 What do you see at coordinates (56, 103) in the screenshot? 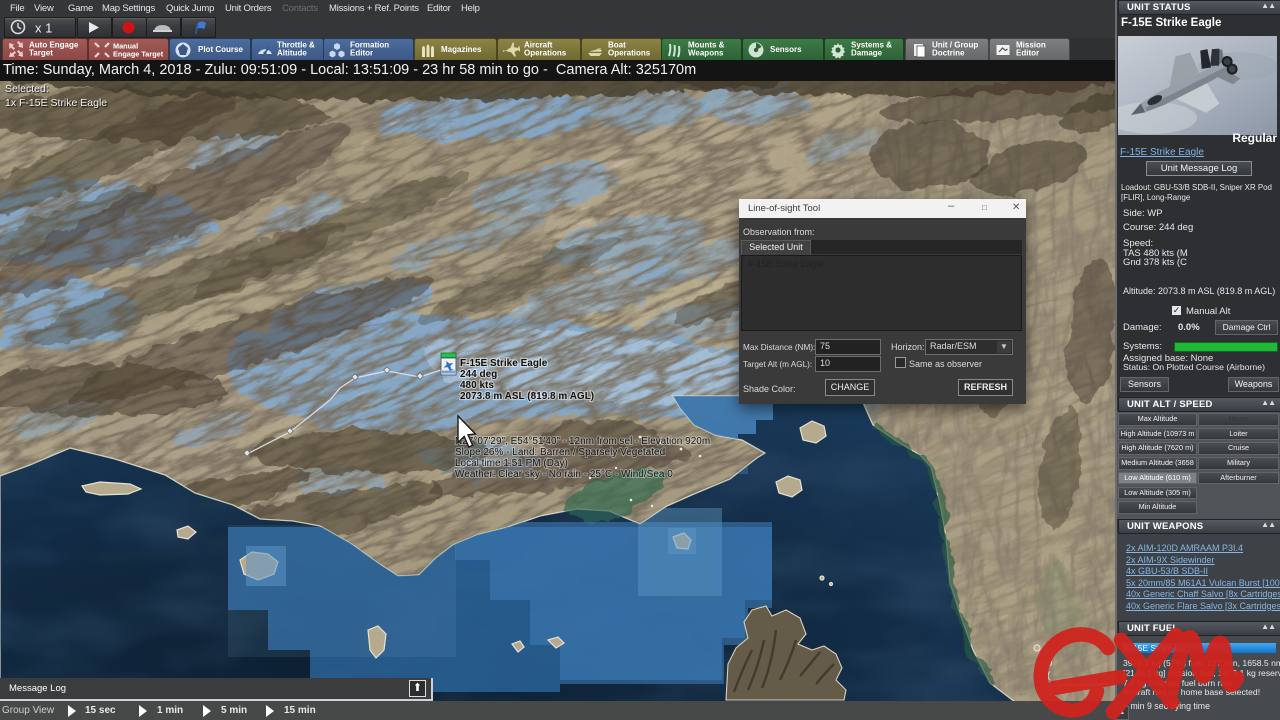
I see `svg-text: 1x F-15E Strike Eagle` at bounding box center [56, 103].